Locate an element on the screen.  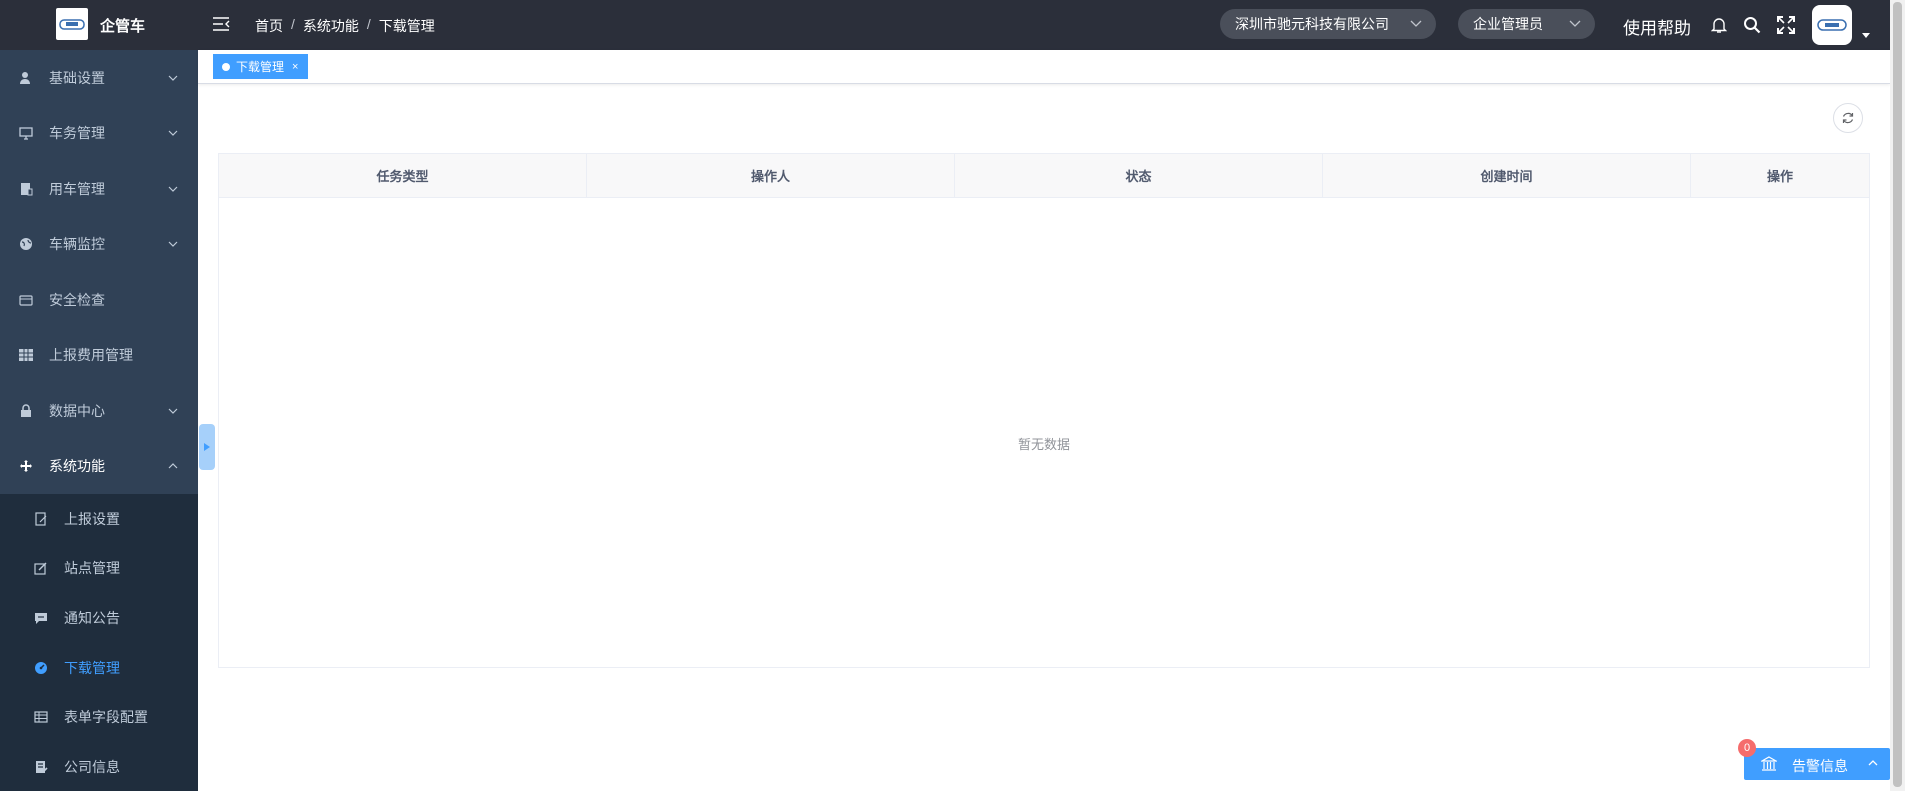
alarm-count-badge: 0 is located at coordinates (1747, 748).